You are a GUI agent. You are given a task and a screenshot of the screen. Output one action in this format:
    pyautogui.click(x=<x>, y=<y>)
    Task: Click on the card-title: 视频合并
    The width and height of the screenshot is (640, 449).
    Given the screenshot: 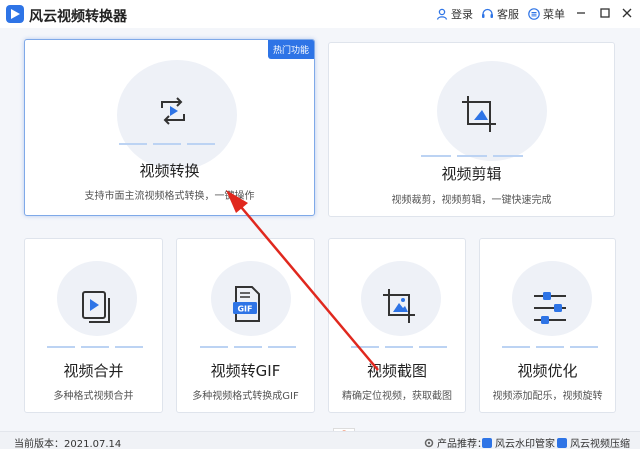 What is the action you would take?
    pyautogui.click(x=93, y=371)
    